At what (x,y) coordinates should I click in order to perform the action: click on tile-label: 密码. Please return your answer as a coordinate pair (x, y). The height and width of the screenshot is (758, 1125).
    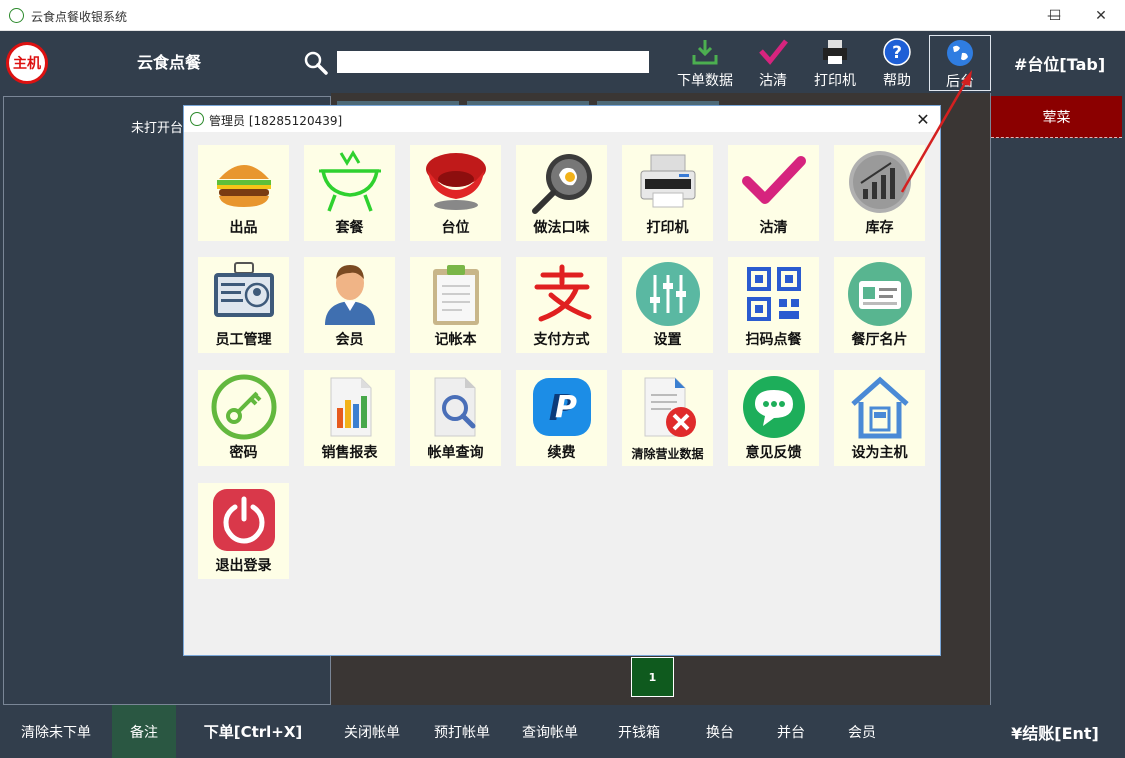
    Looking at the image, I should click on (243, 453).